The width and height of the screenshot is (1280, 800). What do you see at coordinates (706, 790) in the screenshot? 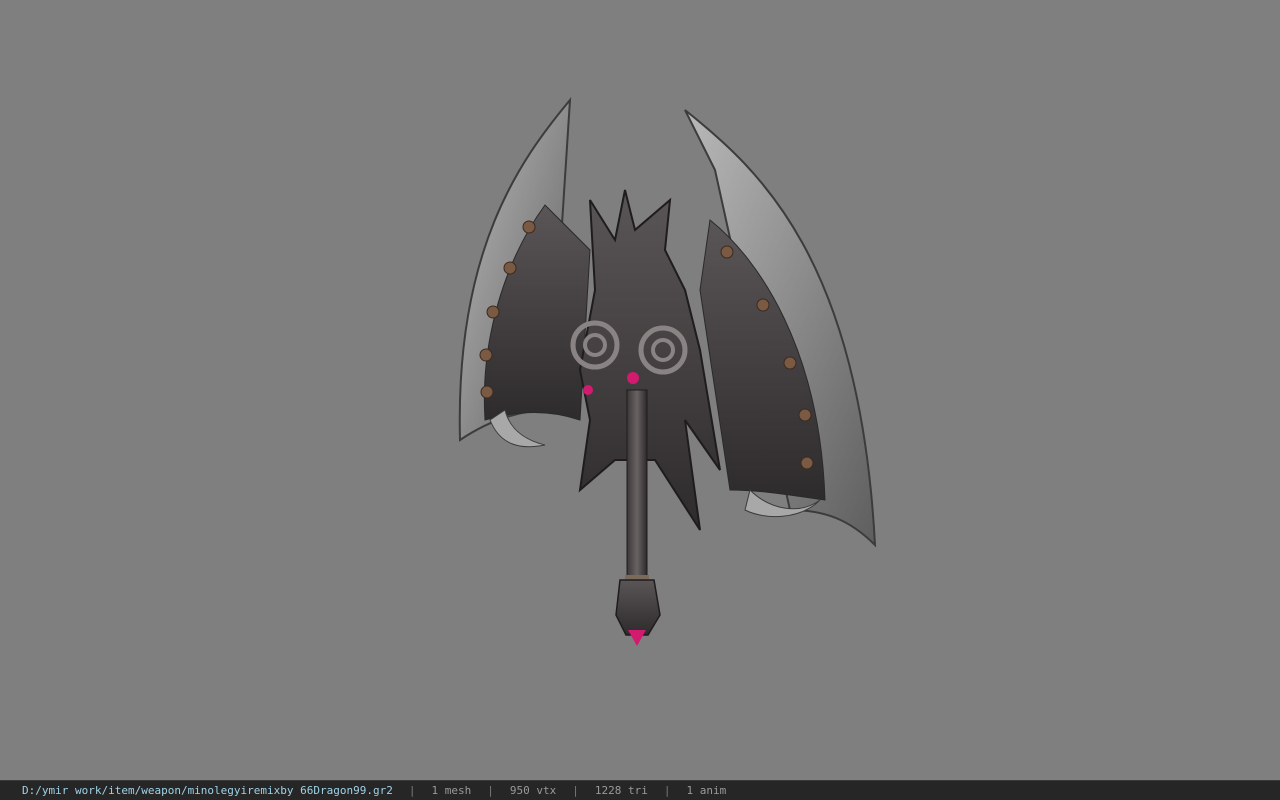
I see `anim-count: 1 anim` at bounding box center [706, 790].